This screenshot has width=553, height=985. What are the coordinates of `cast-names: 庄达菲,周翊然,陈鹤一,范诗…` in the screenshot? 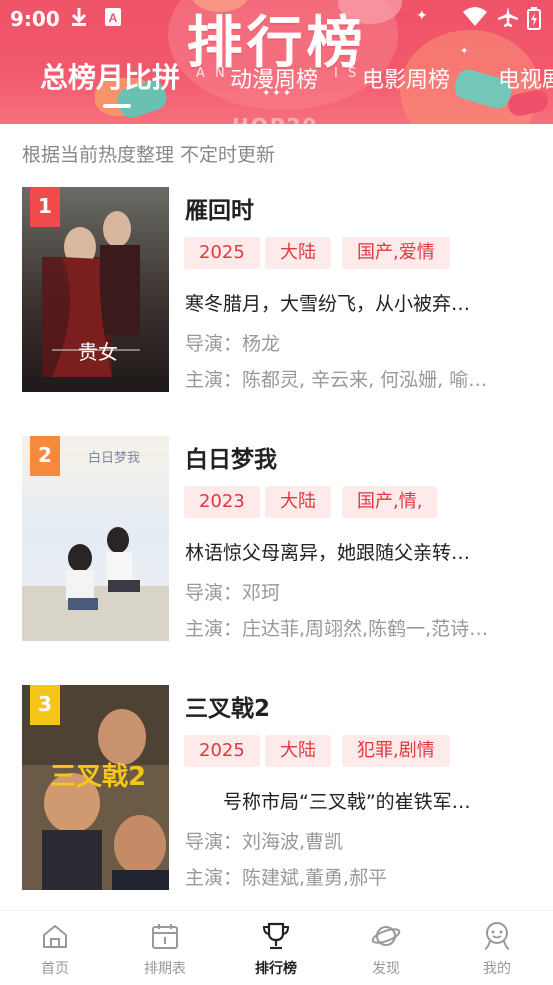 It's located at (365, 629).